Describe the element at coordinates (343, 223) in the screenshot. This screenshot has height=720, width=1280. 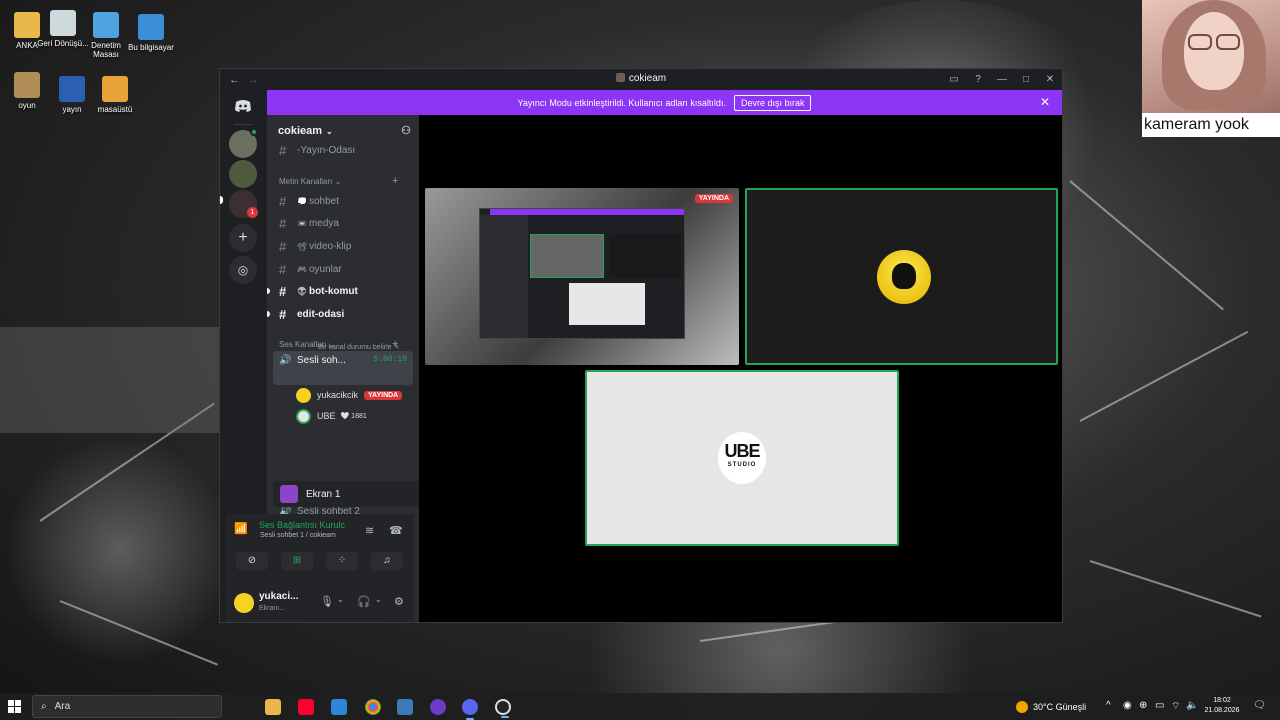
I see `channel-medya: # 📼 medya` at that location.